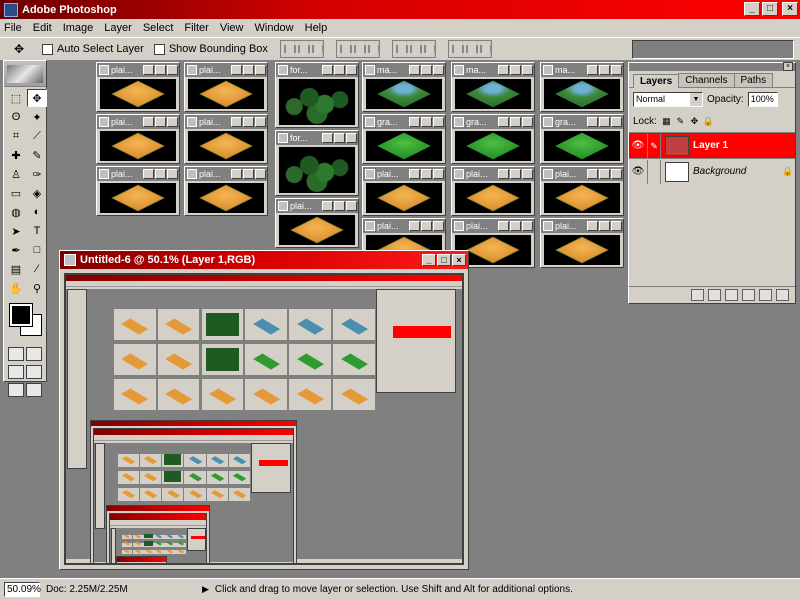  I want to click on menu-select: Select, so click(158, 28).